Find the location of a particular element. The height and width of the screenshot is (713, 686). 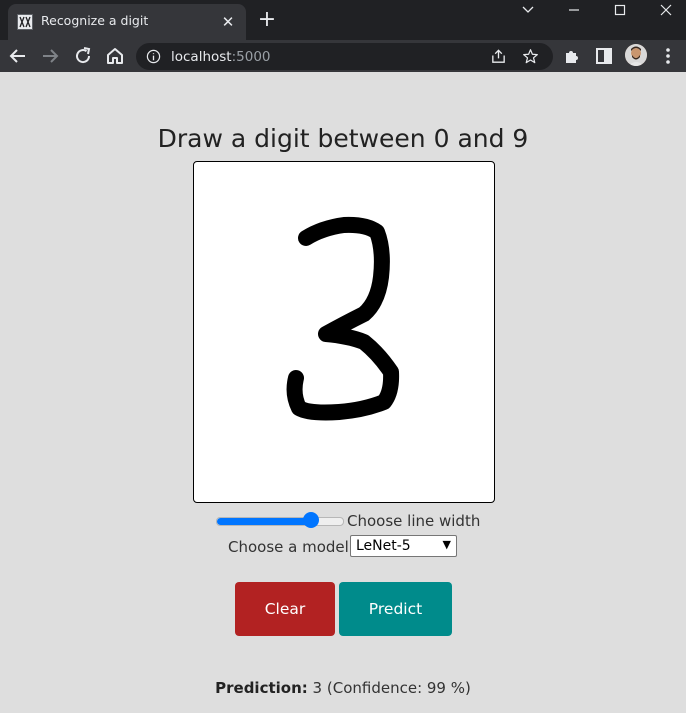

chevron-down-icon: ▼ is located at coordinates (446, 544).